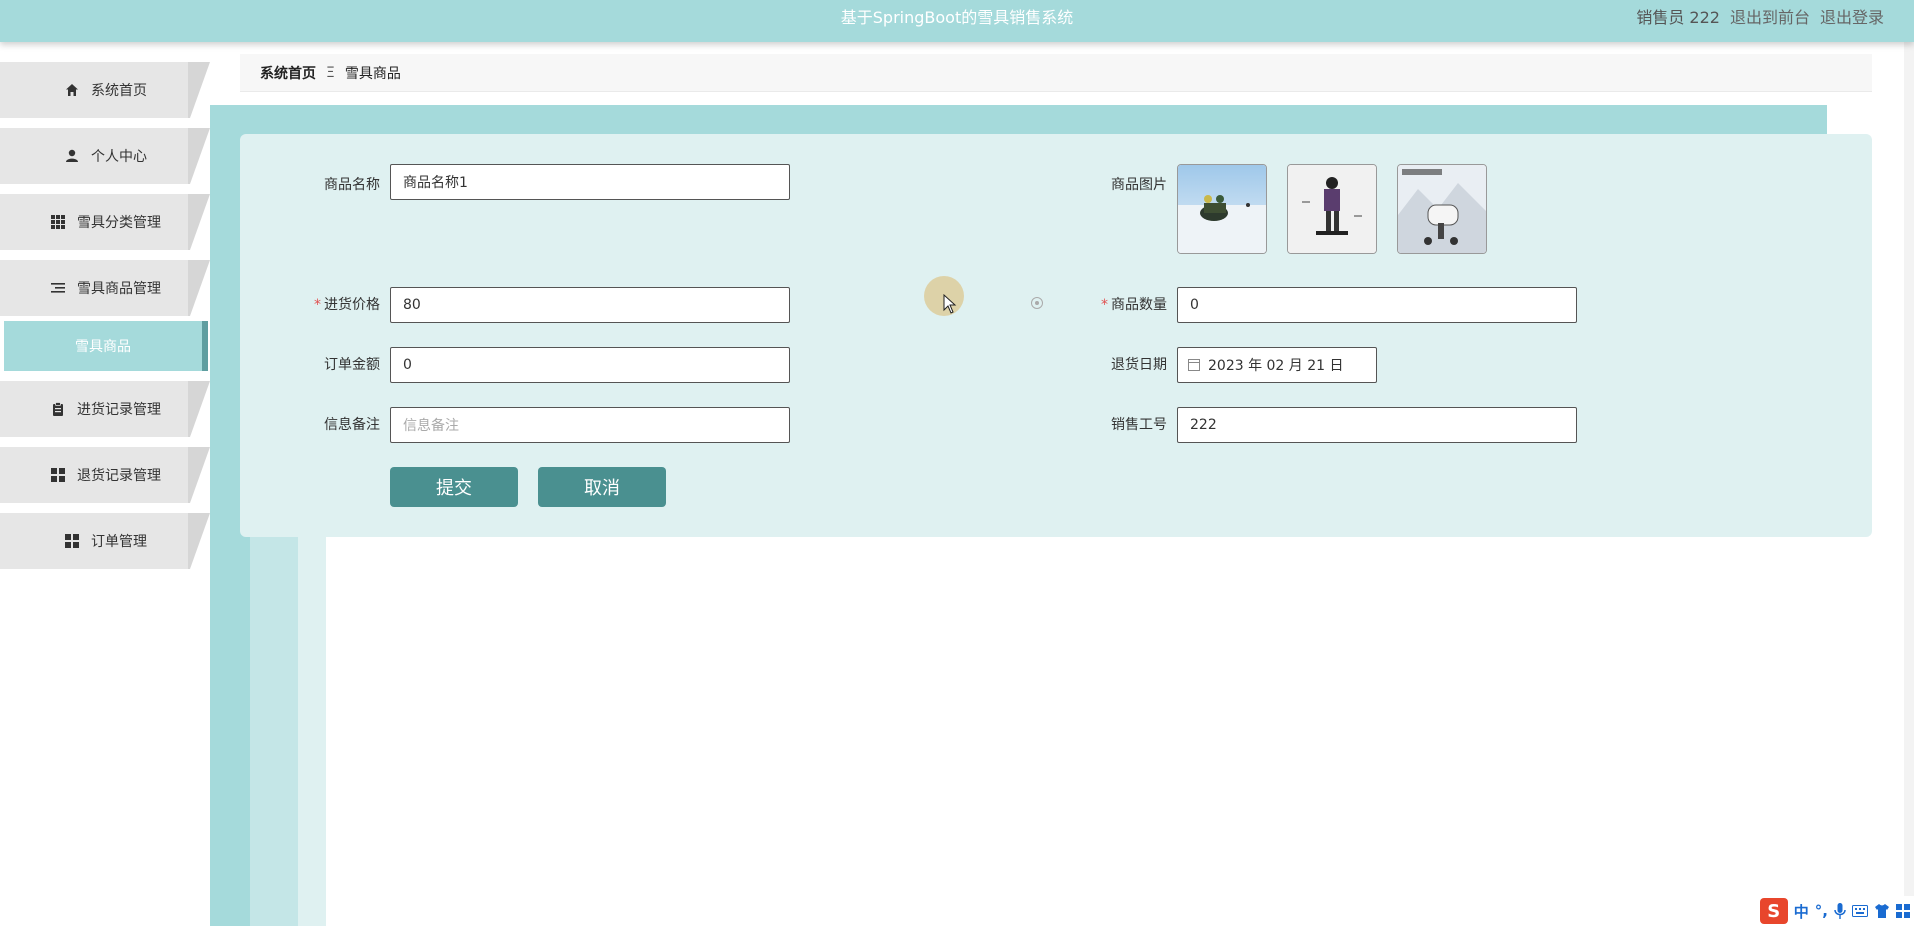 The width and height of the screenshot is (1914, 926). I want to click on product-name-input: 商品名称1, so click(590, 182).